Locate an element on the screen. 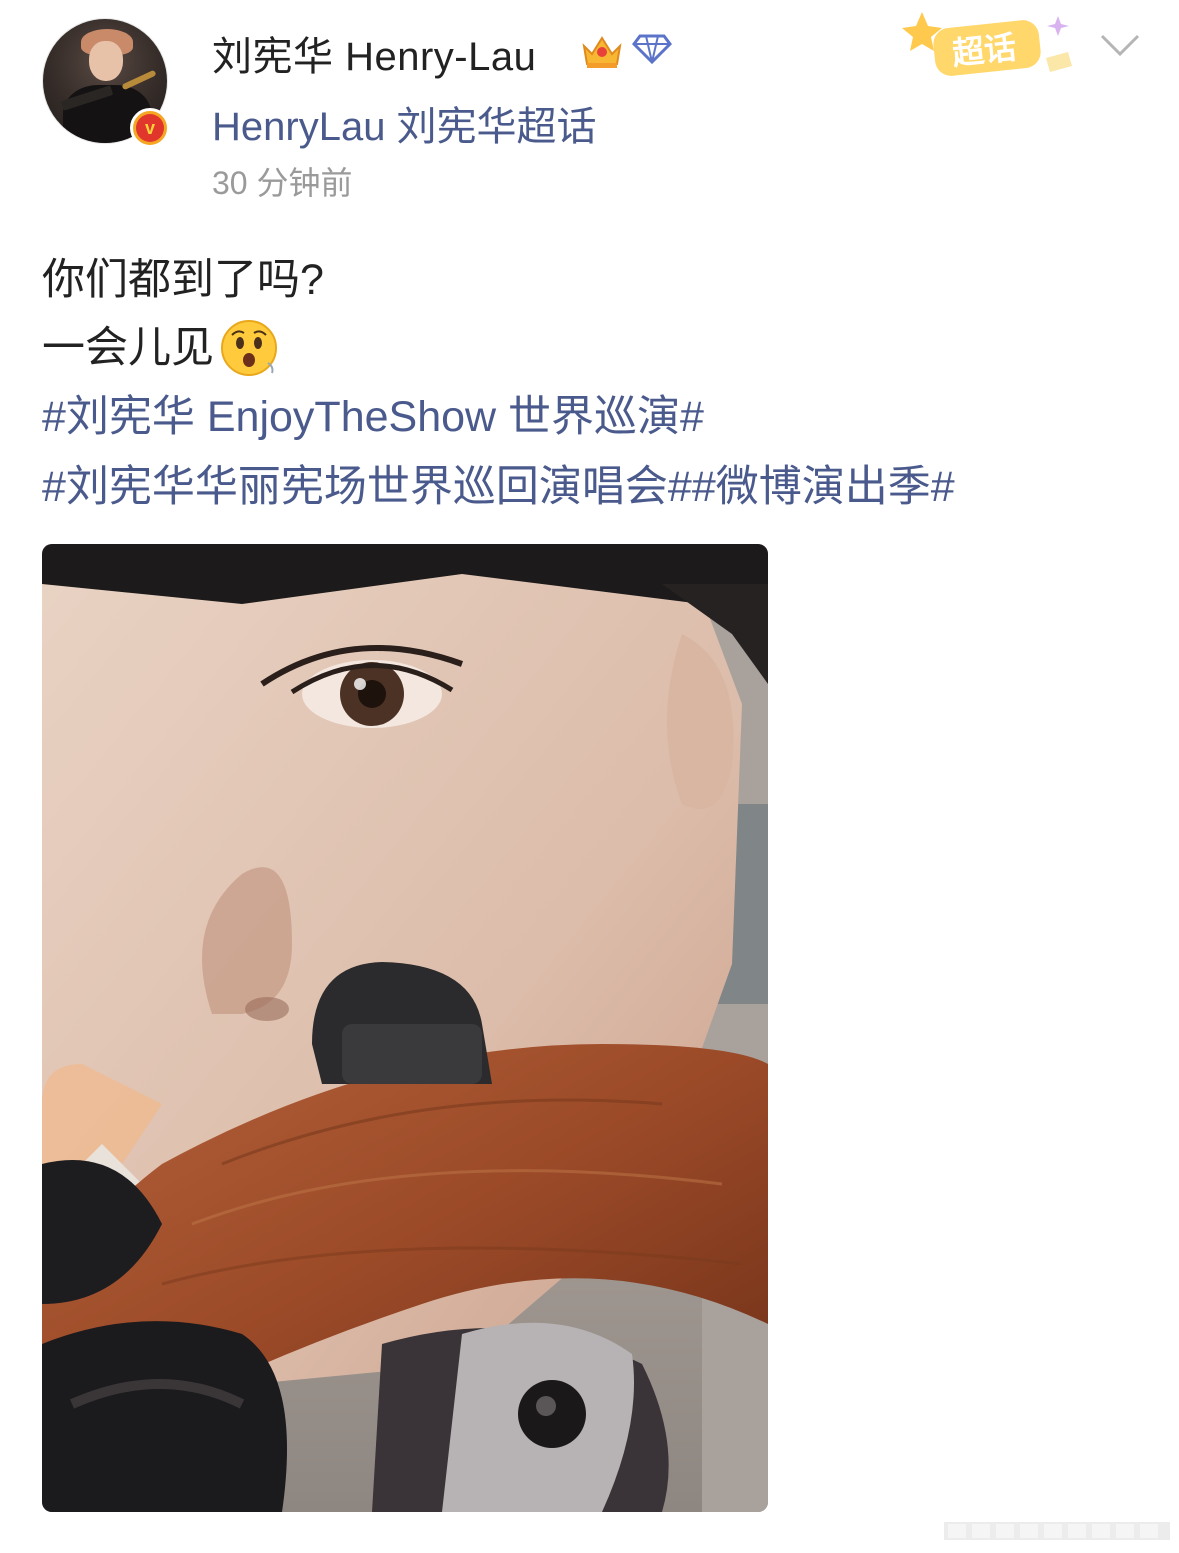 The width and height of the screenshot is (1179, 1553). post-text-line: 你们都到了吗? is located at coordinates (592, 280).